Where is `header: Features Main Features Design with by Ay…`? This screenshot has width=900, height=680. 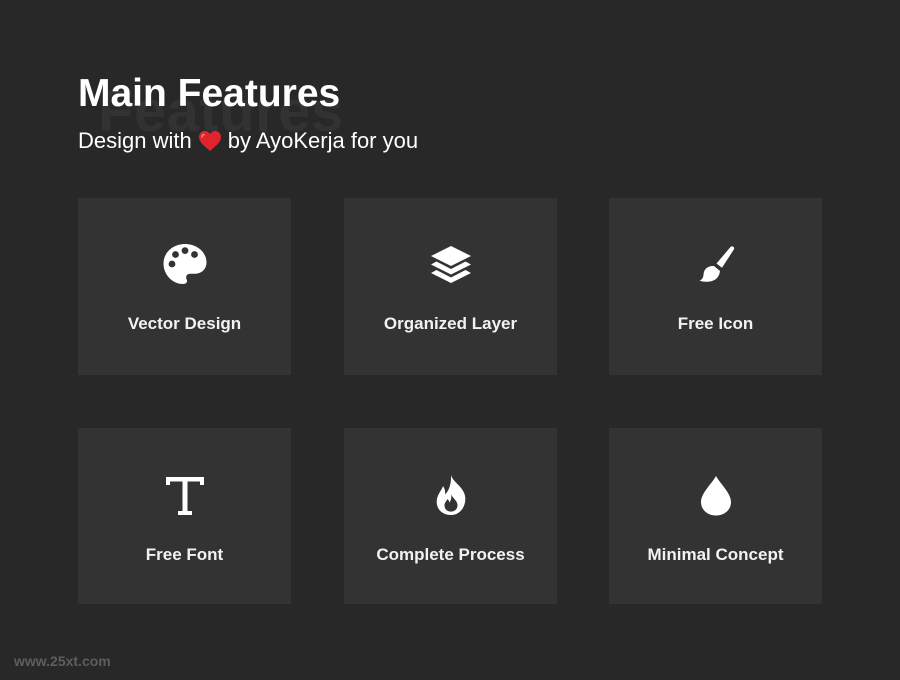 header: Features Main Features Design with by Ay… is located at coordinates (248, 112).